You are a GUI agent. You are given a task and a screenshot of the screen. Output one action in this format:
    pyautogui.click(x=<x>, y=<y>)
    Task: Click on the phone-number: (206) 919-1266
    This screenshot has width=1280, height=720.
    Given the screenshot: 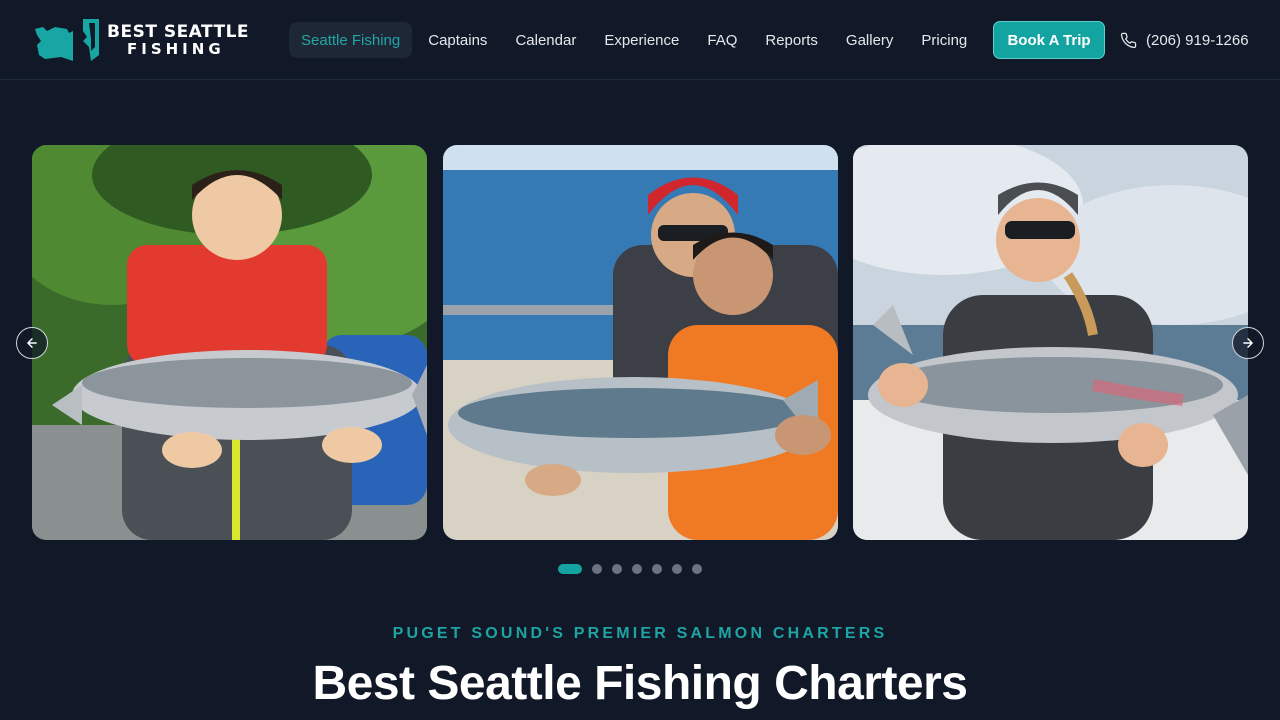 What is the action you would take?
    pyautogui.click(x=1197, y=40)
    